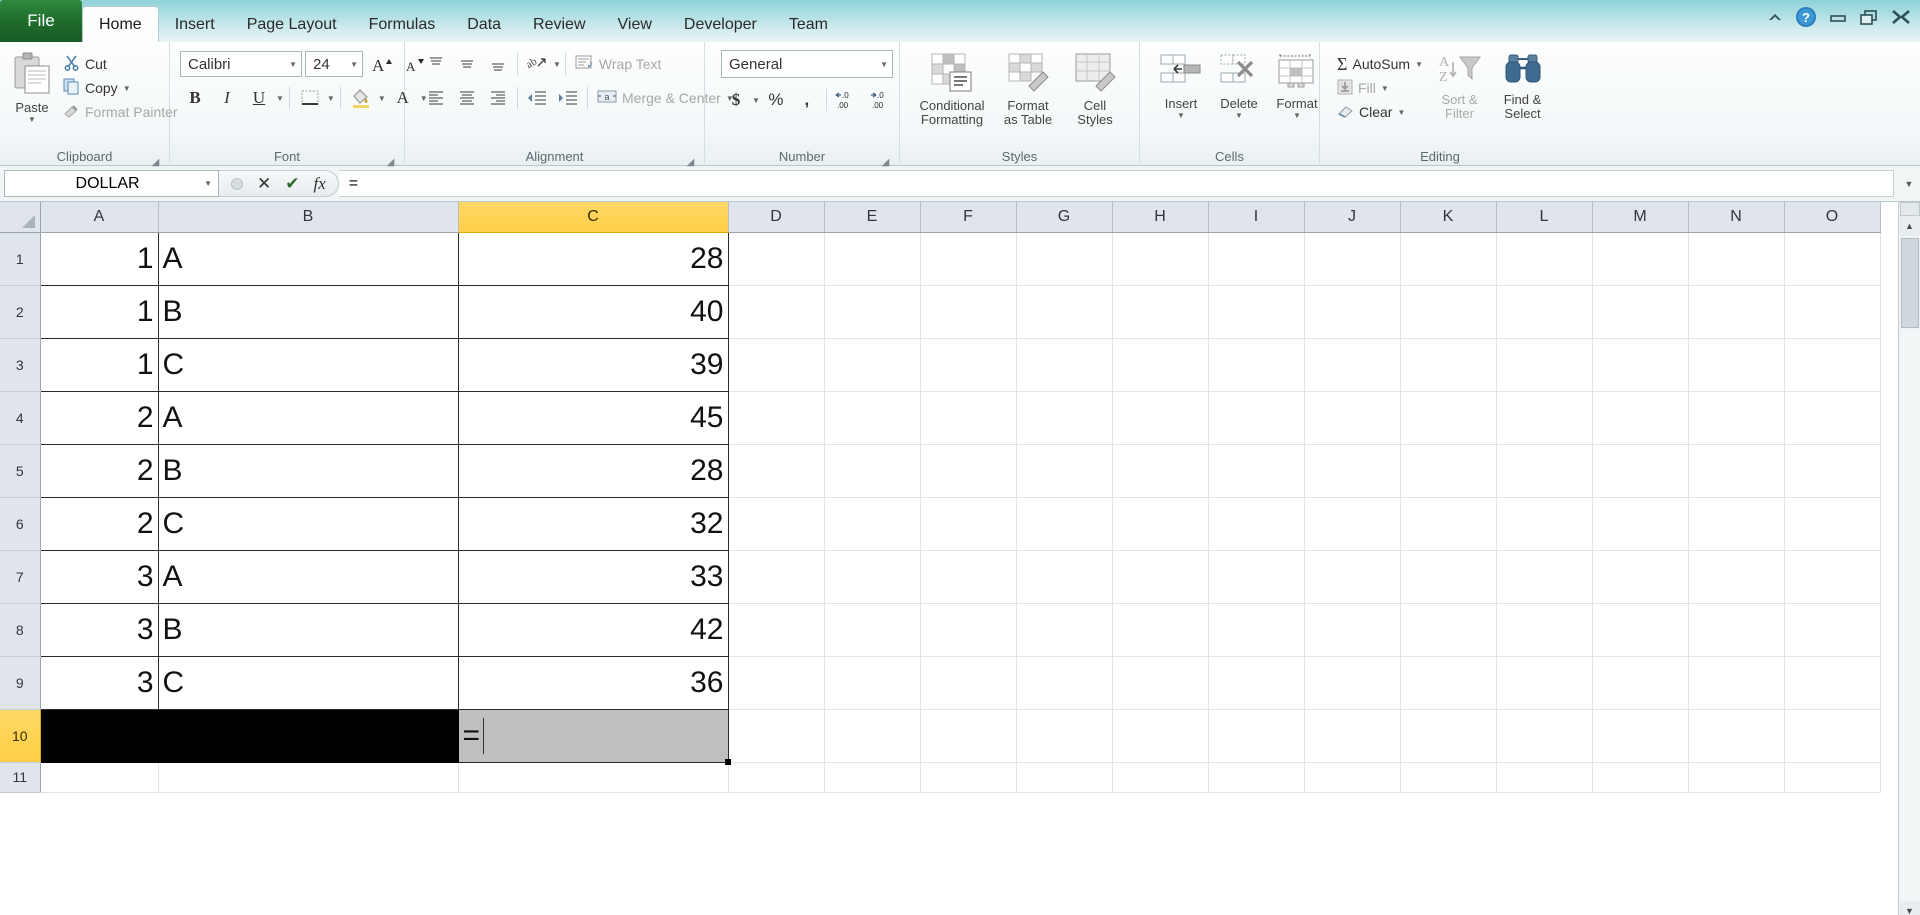 This screenshot has width=1920, height=915. What do you see at coordinates (1256, 736) in the screenshot?
I see `cell-I10` at bounding box center [1256, 736].